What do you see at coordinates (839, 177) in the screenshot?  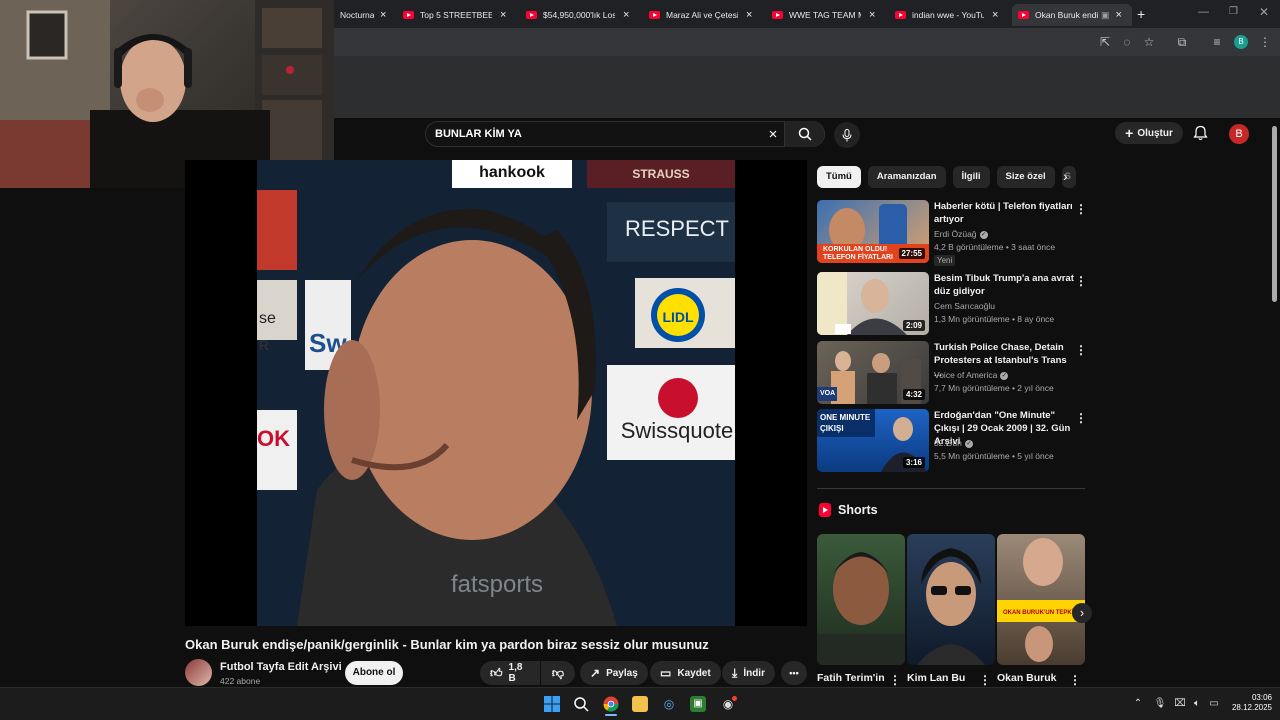 I see `chip-all: Tümü` at bounding box center [839, 177].